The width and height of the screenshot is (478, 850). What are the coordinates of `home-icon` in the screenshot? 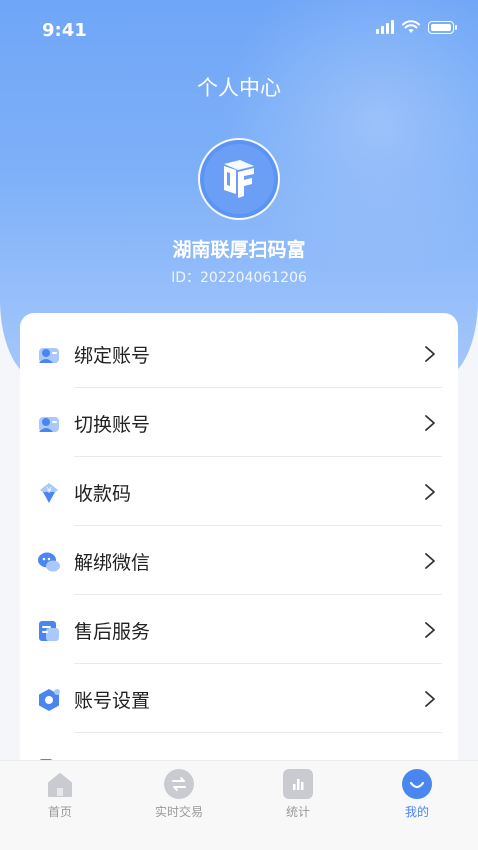 It's located at (60, 784).